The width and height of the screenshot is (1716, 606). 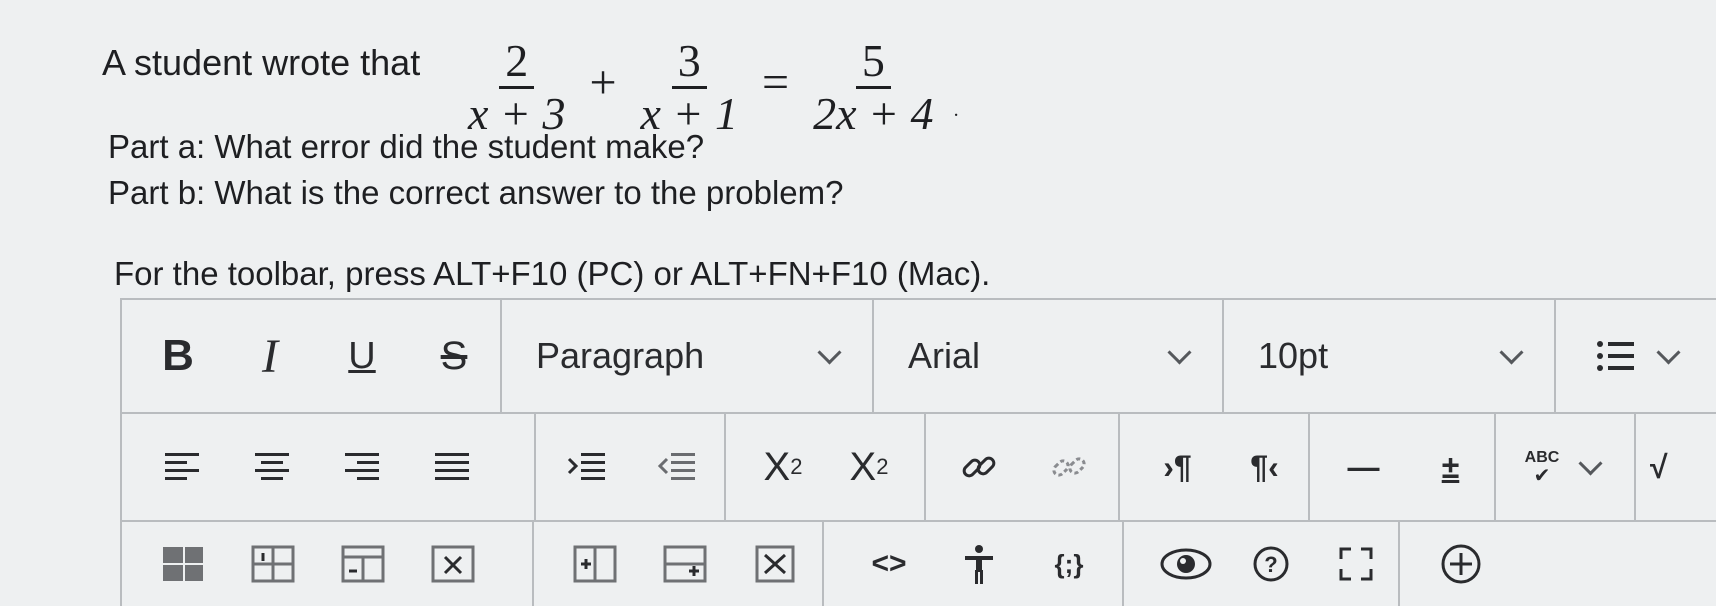 I want to click on align-center-icon, so click(x=272, y=466).